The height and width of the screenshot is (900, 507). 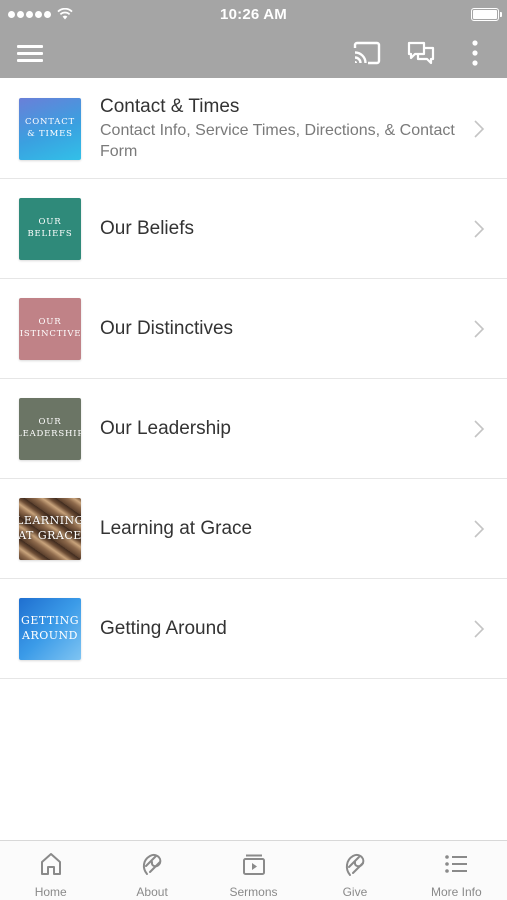 I want to click on status-bar: 10:26 AM, so click(x=253, y=14).